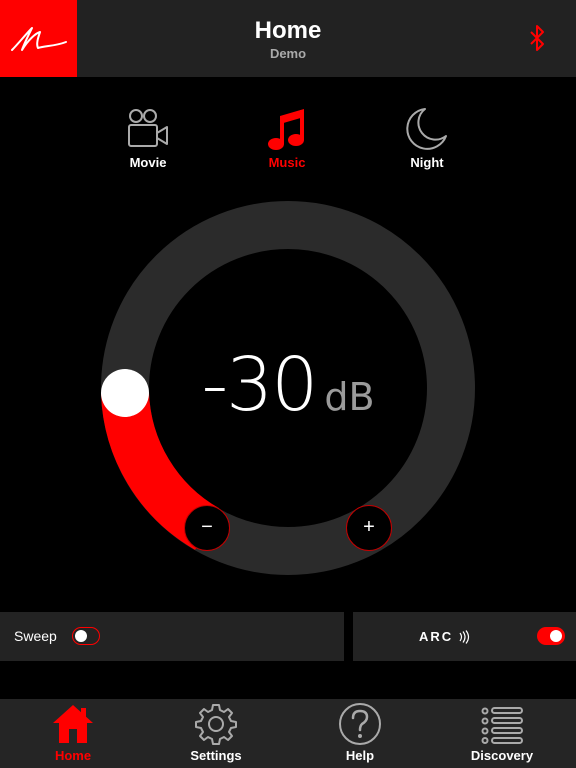  What do you see at coordinates (125, 393) in the screenshot?
I see `volume-knob` at bounding box center [125, 393].